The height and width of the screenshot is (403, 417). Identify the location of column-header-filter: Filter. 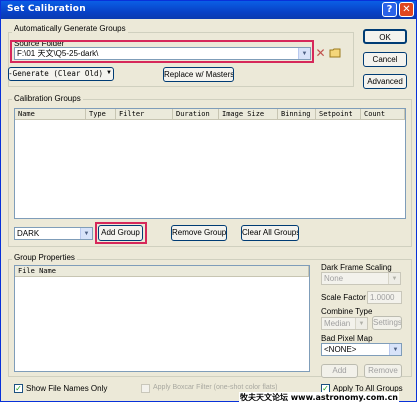
(144, 114).